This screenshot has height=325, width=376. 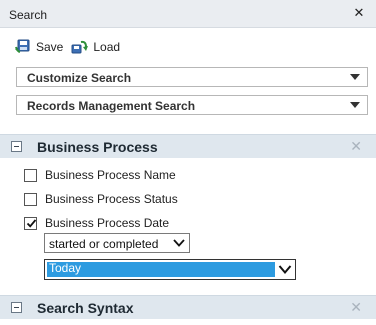 What do you see at coordinates (65, 268) in the screenshot?
I see `date-value: Today` at bounding box center [65, 268].